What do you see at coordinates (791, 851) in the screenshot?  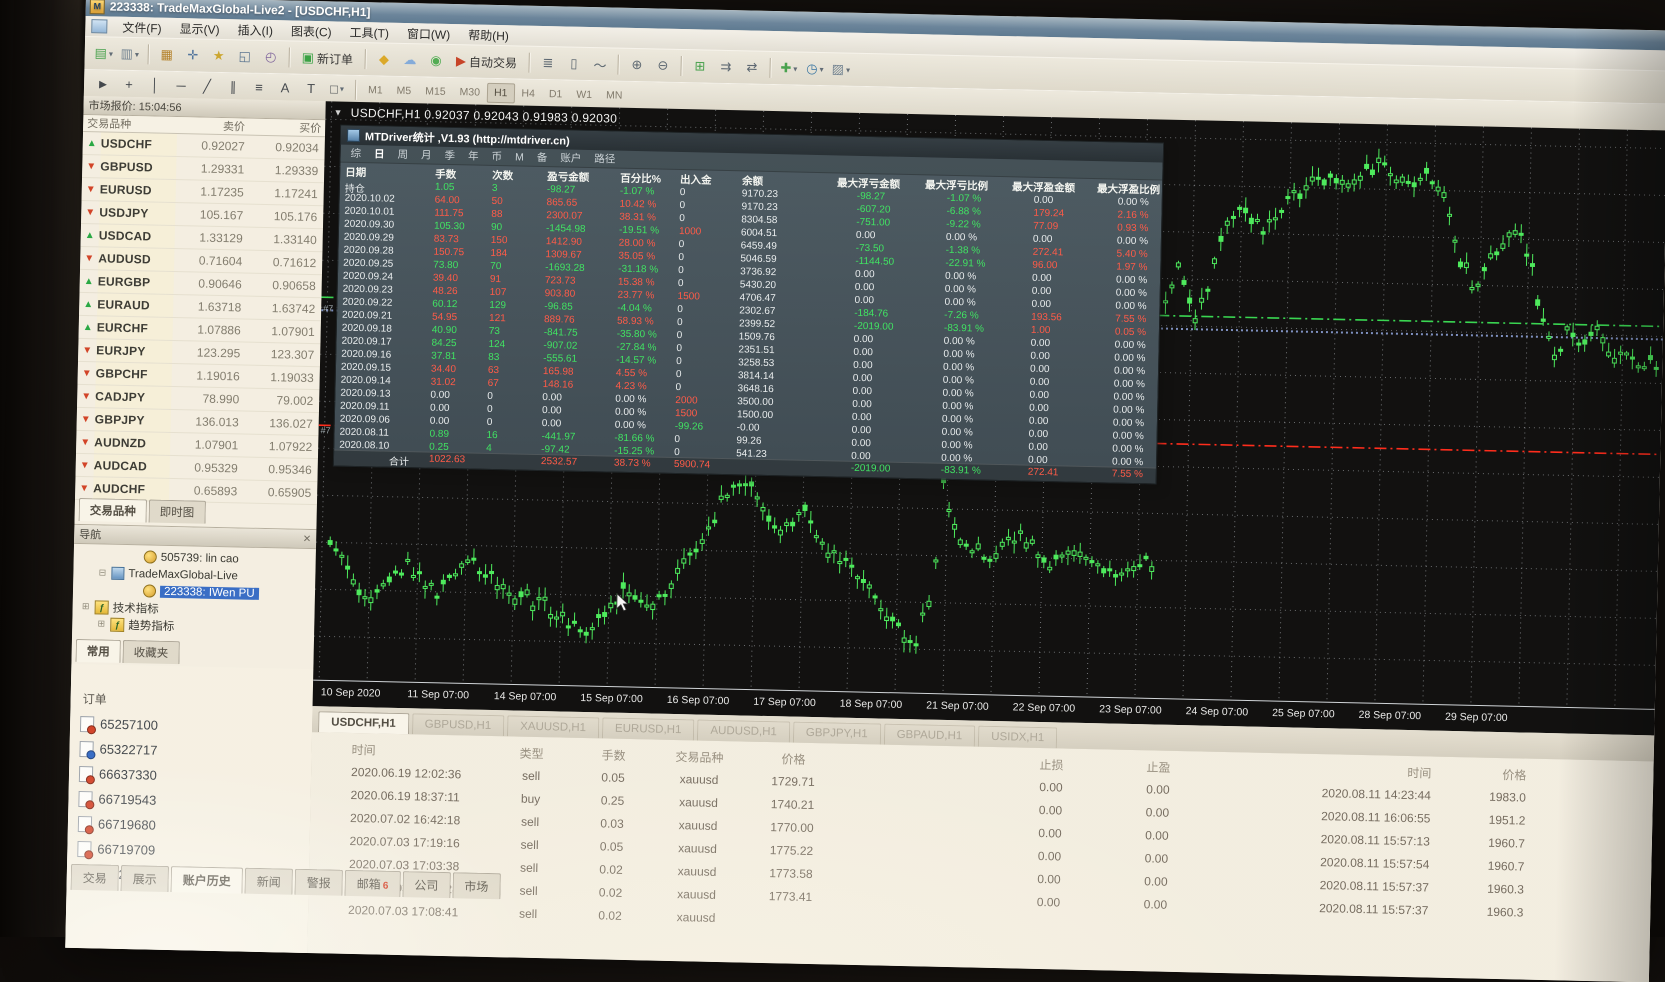 I see `history-cell: 1775.22` at bounding box center [791, 851].